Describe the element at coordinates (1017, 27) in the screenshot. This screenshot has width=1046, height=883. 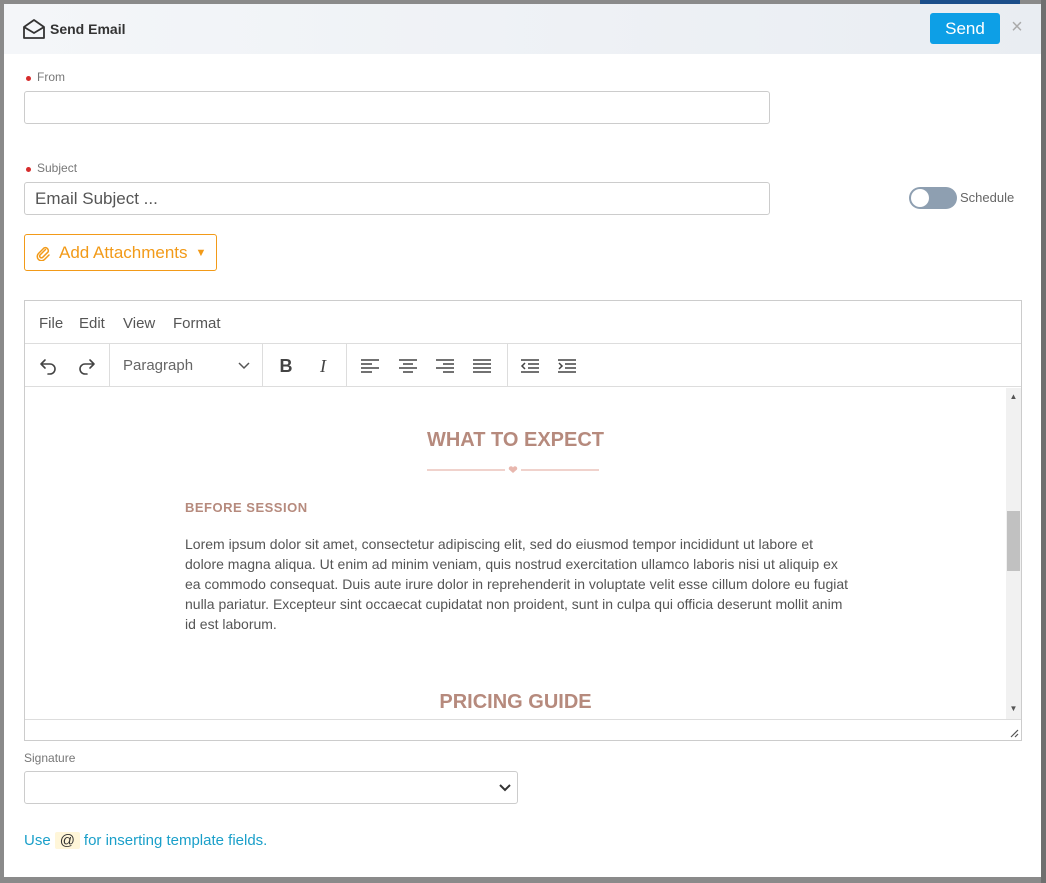
I see `close-icon: ×` at that location.